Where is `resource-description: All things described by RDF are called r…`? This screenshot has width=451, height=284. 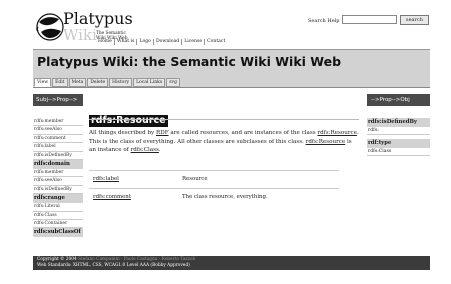 resource-description: All things described by RDF are called r… is located at coordinates (224, 142).